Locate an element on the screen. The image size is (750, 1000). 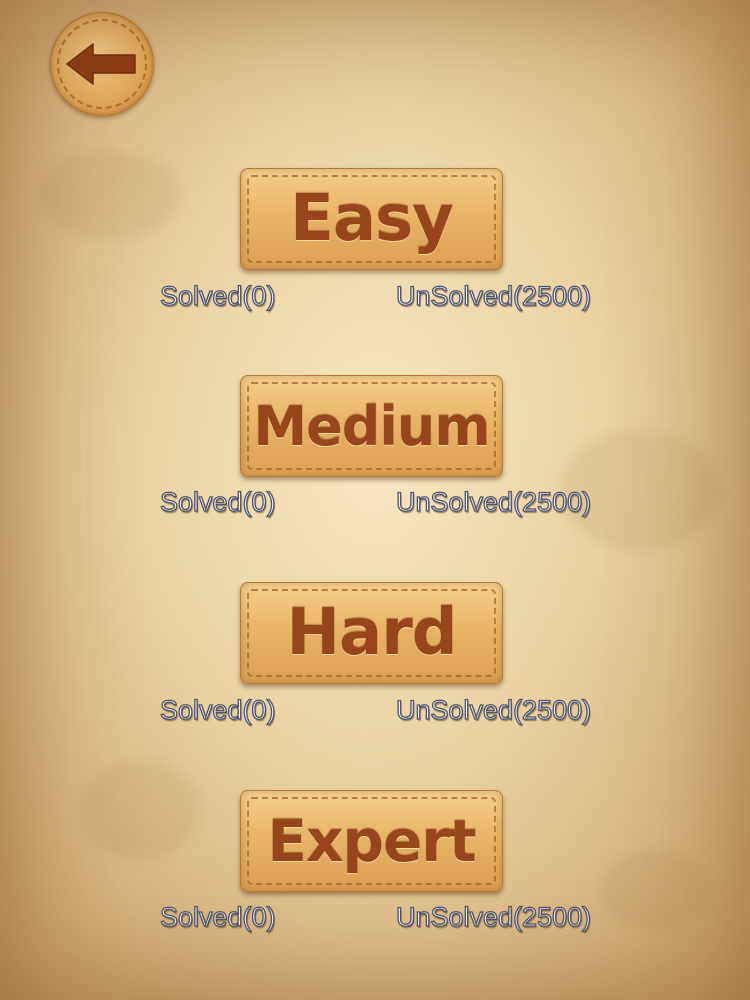
easy-level-label: Easy is located at coordinates (372, 219).